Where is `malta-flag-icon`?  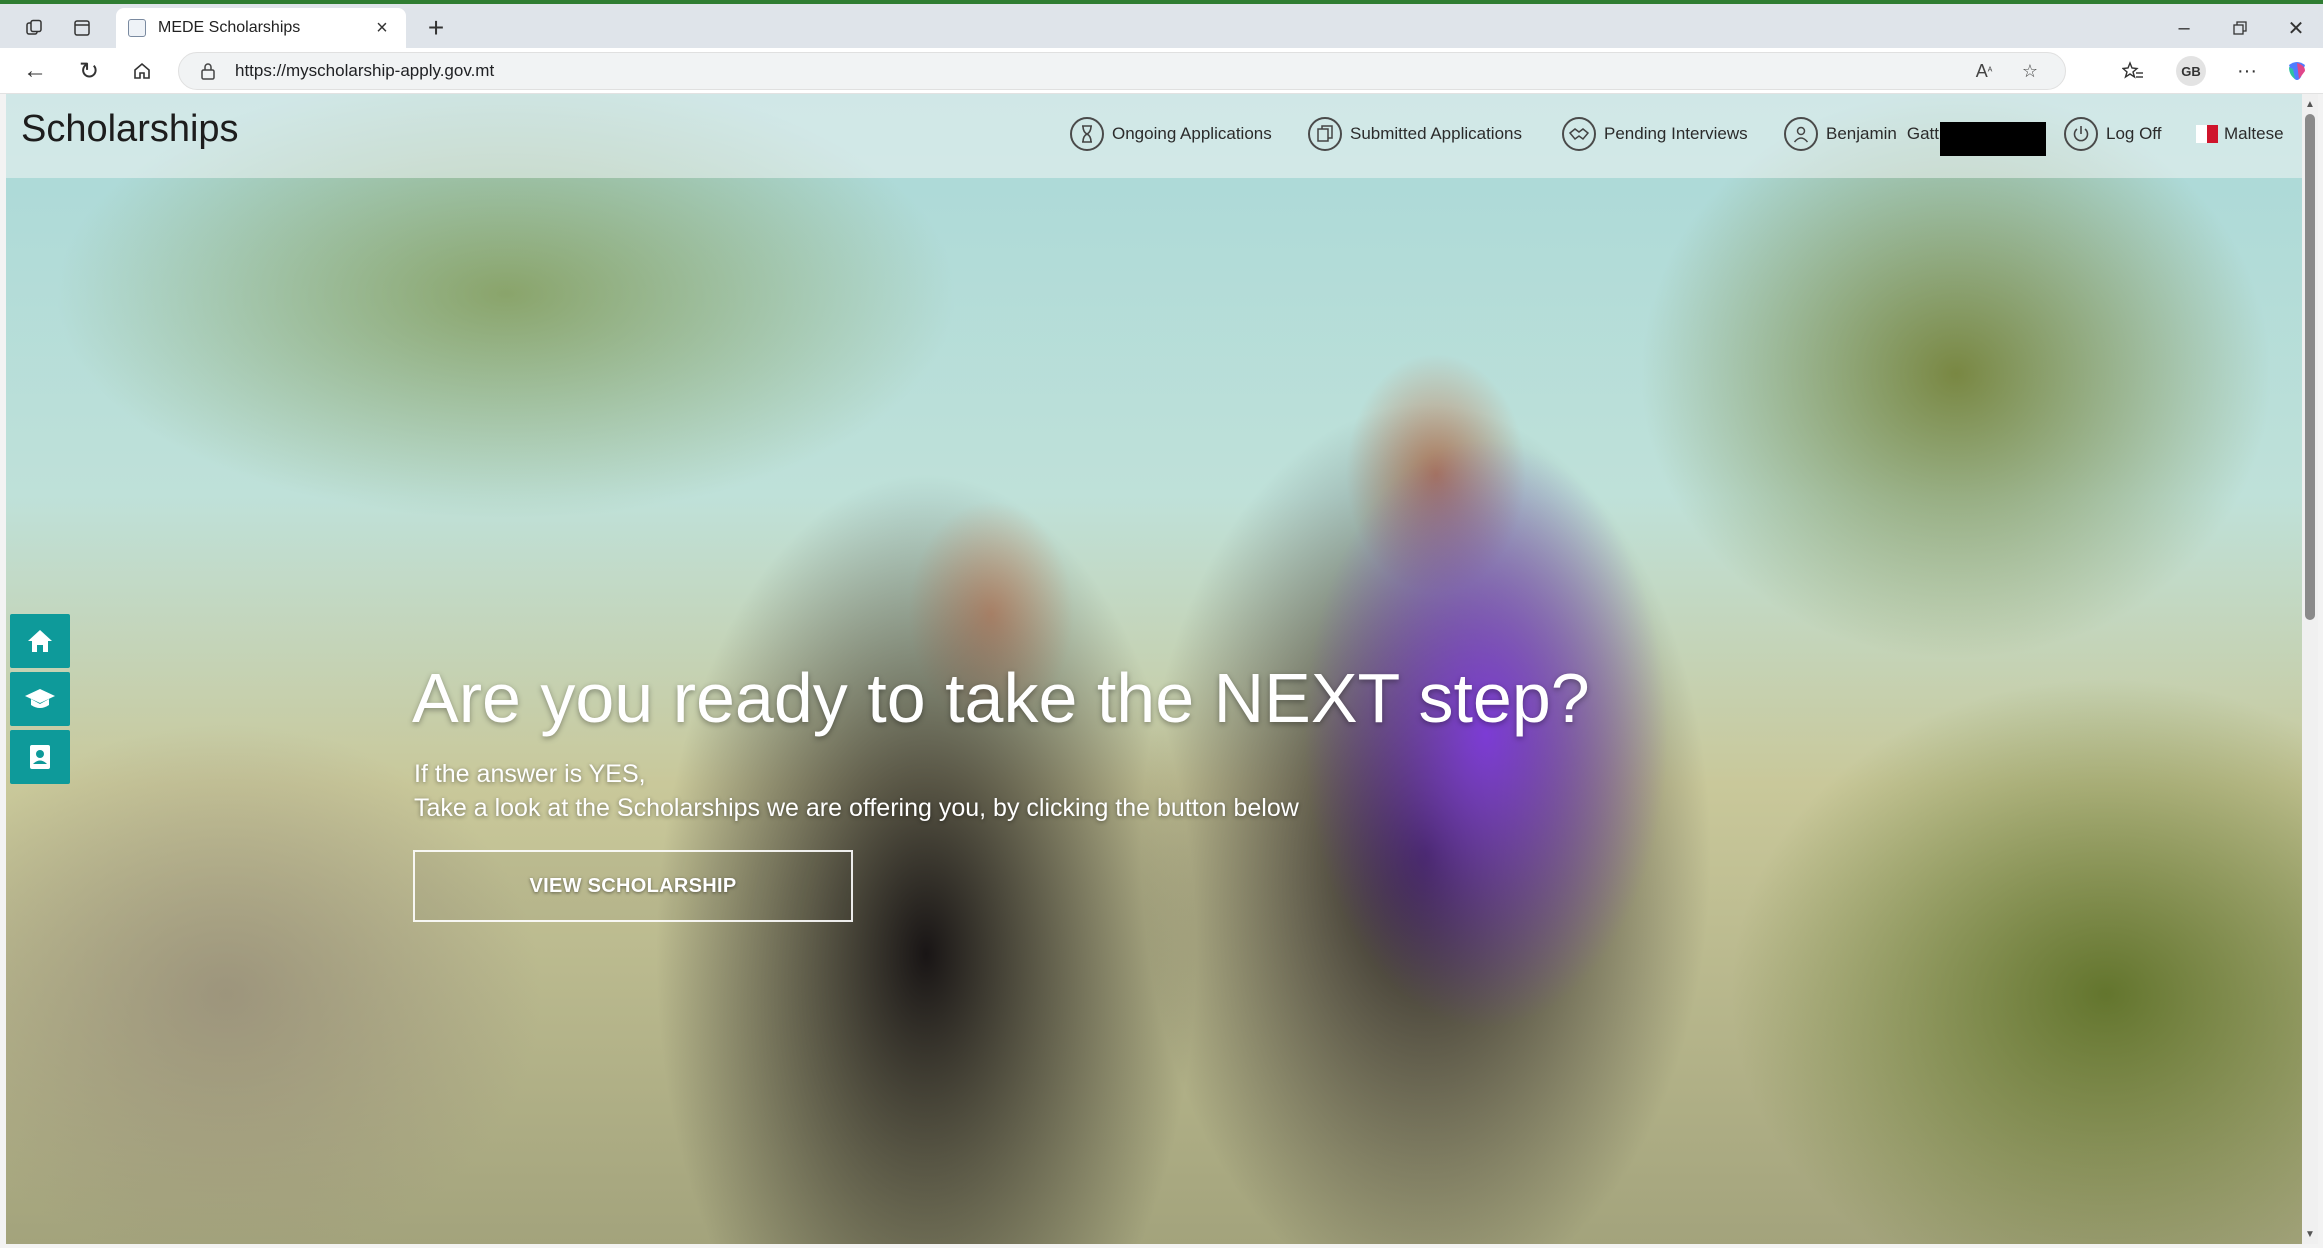 malta-flag-icon is located at coordinates (2207, 134).